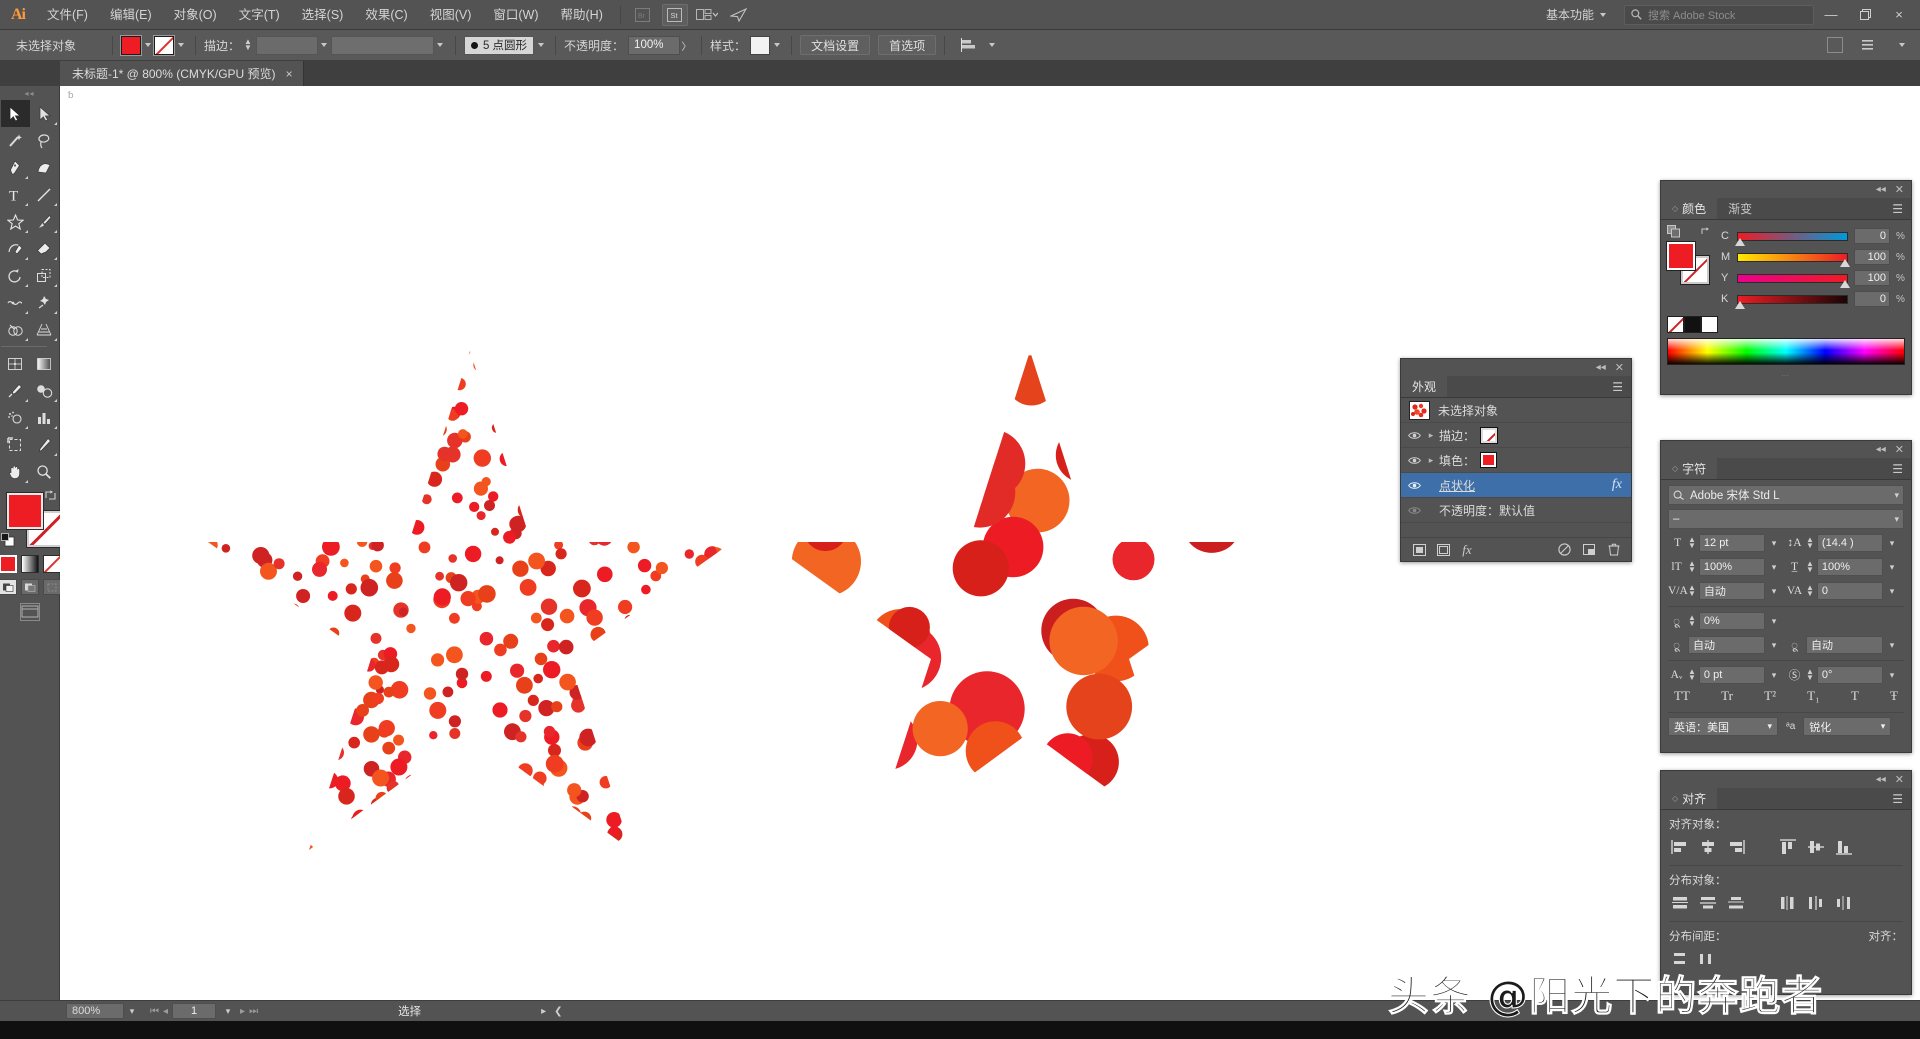 The width and height of the screenshot is (1920, 1039). I want to click on yellow-slider-track, so click(1793, 280).